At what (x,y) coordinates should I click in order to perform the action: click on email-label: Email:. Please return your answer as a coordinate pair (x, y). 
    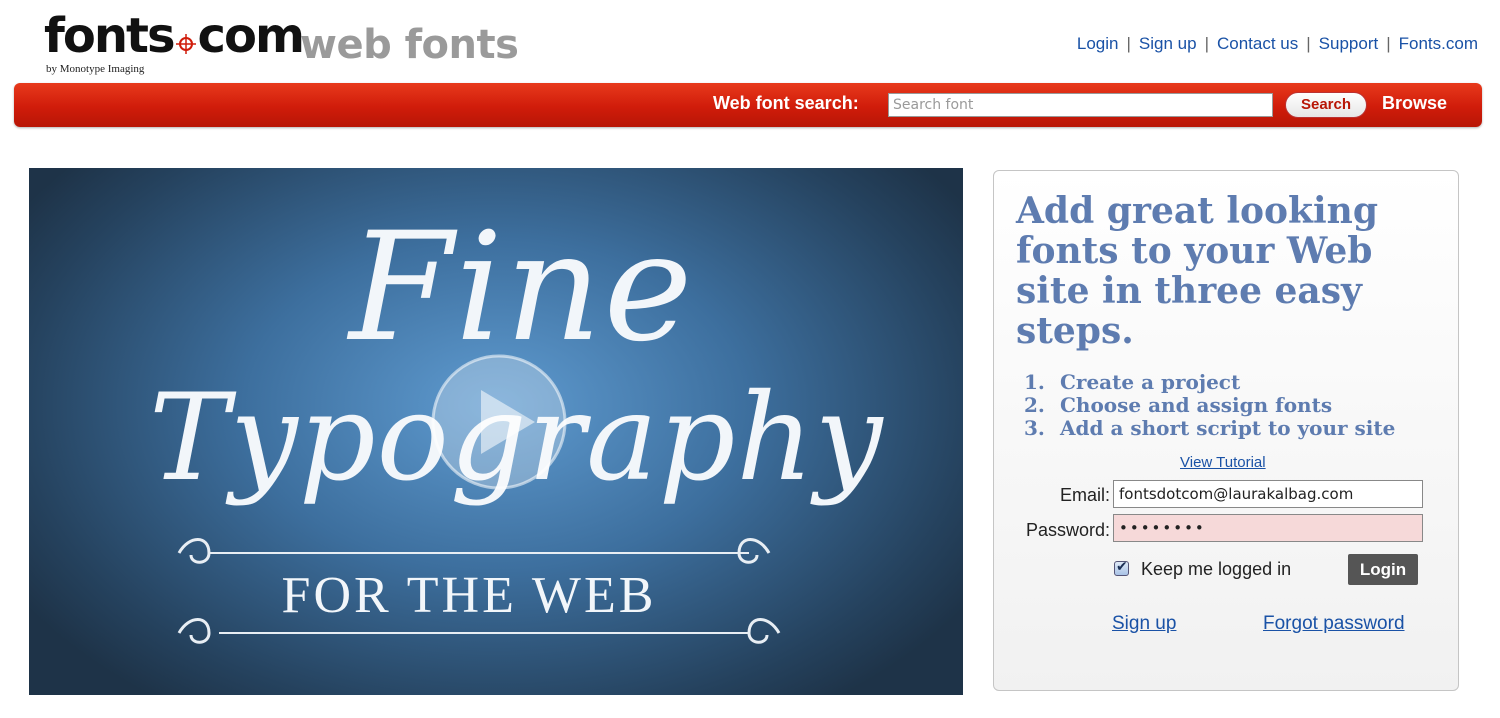
    Looking at the image, I should click on (1084, 495).